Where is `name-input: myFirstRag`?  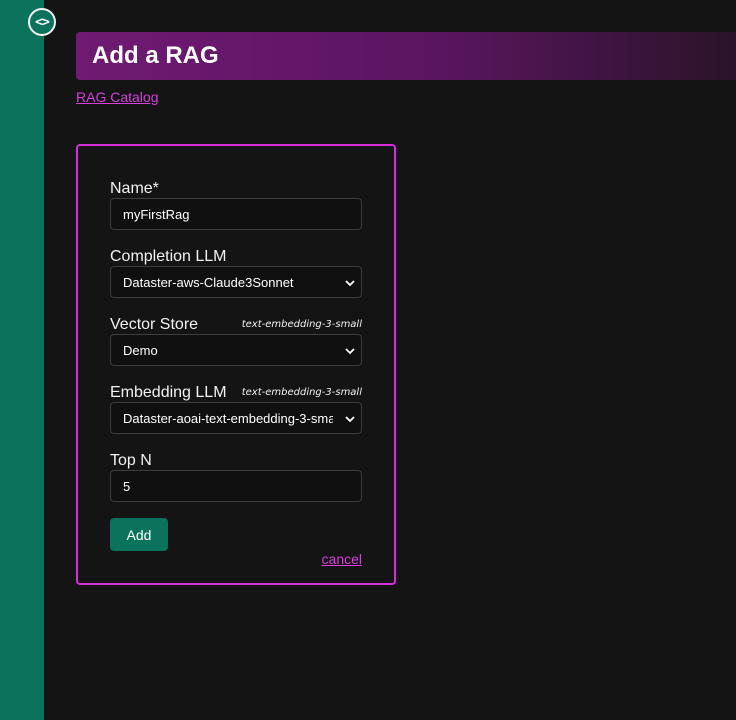
name-input: myFirstRag is located at coordinates (236, 214).